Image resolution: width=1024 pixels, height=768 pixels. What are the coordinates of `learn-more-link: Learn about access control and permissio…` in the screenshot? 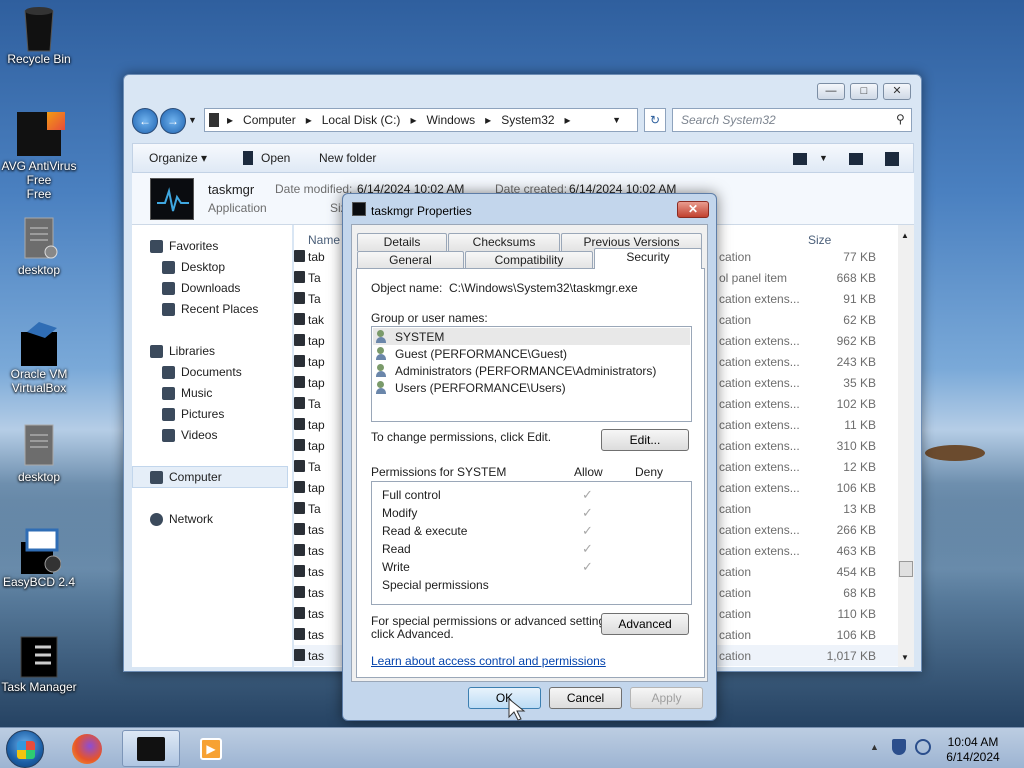 It's located at (488, 661).